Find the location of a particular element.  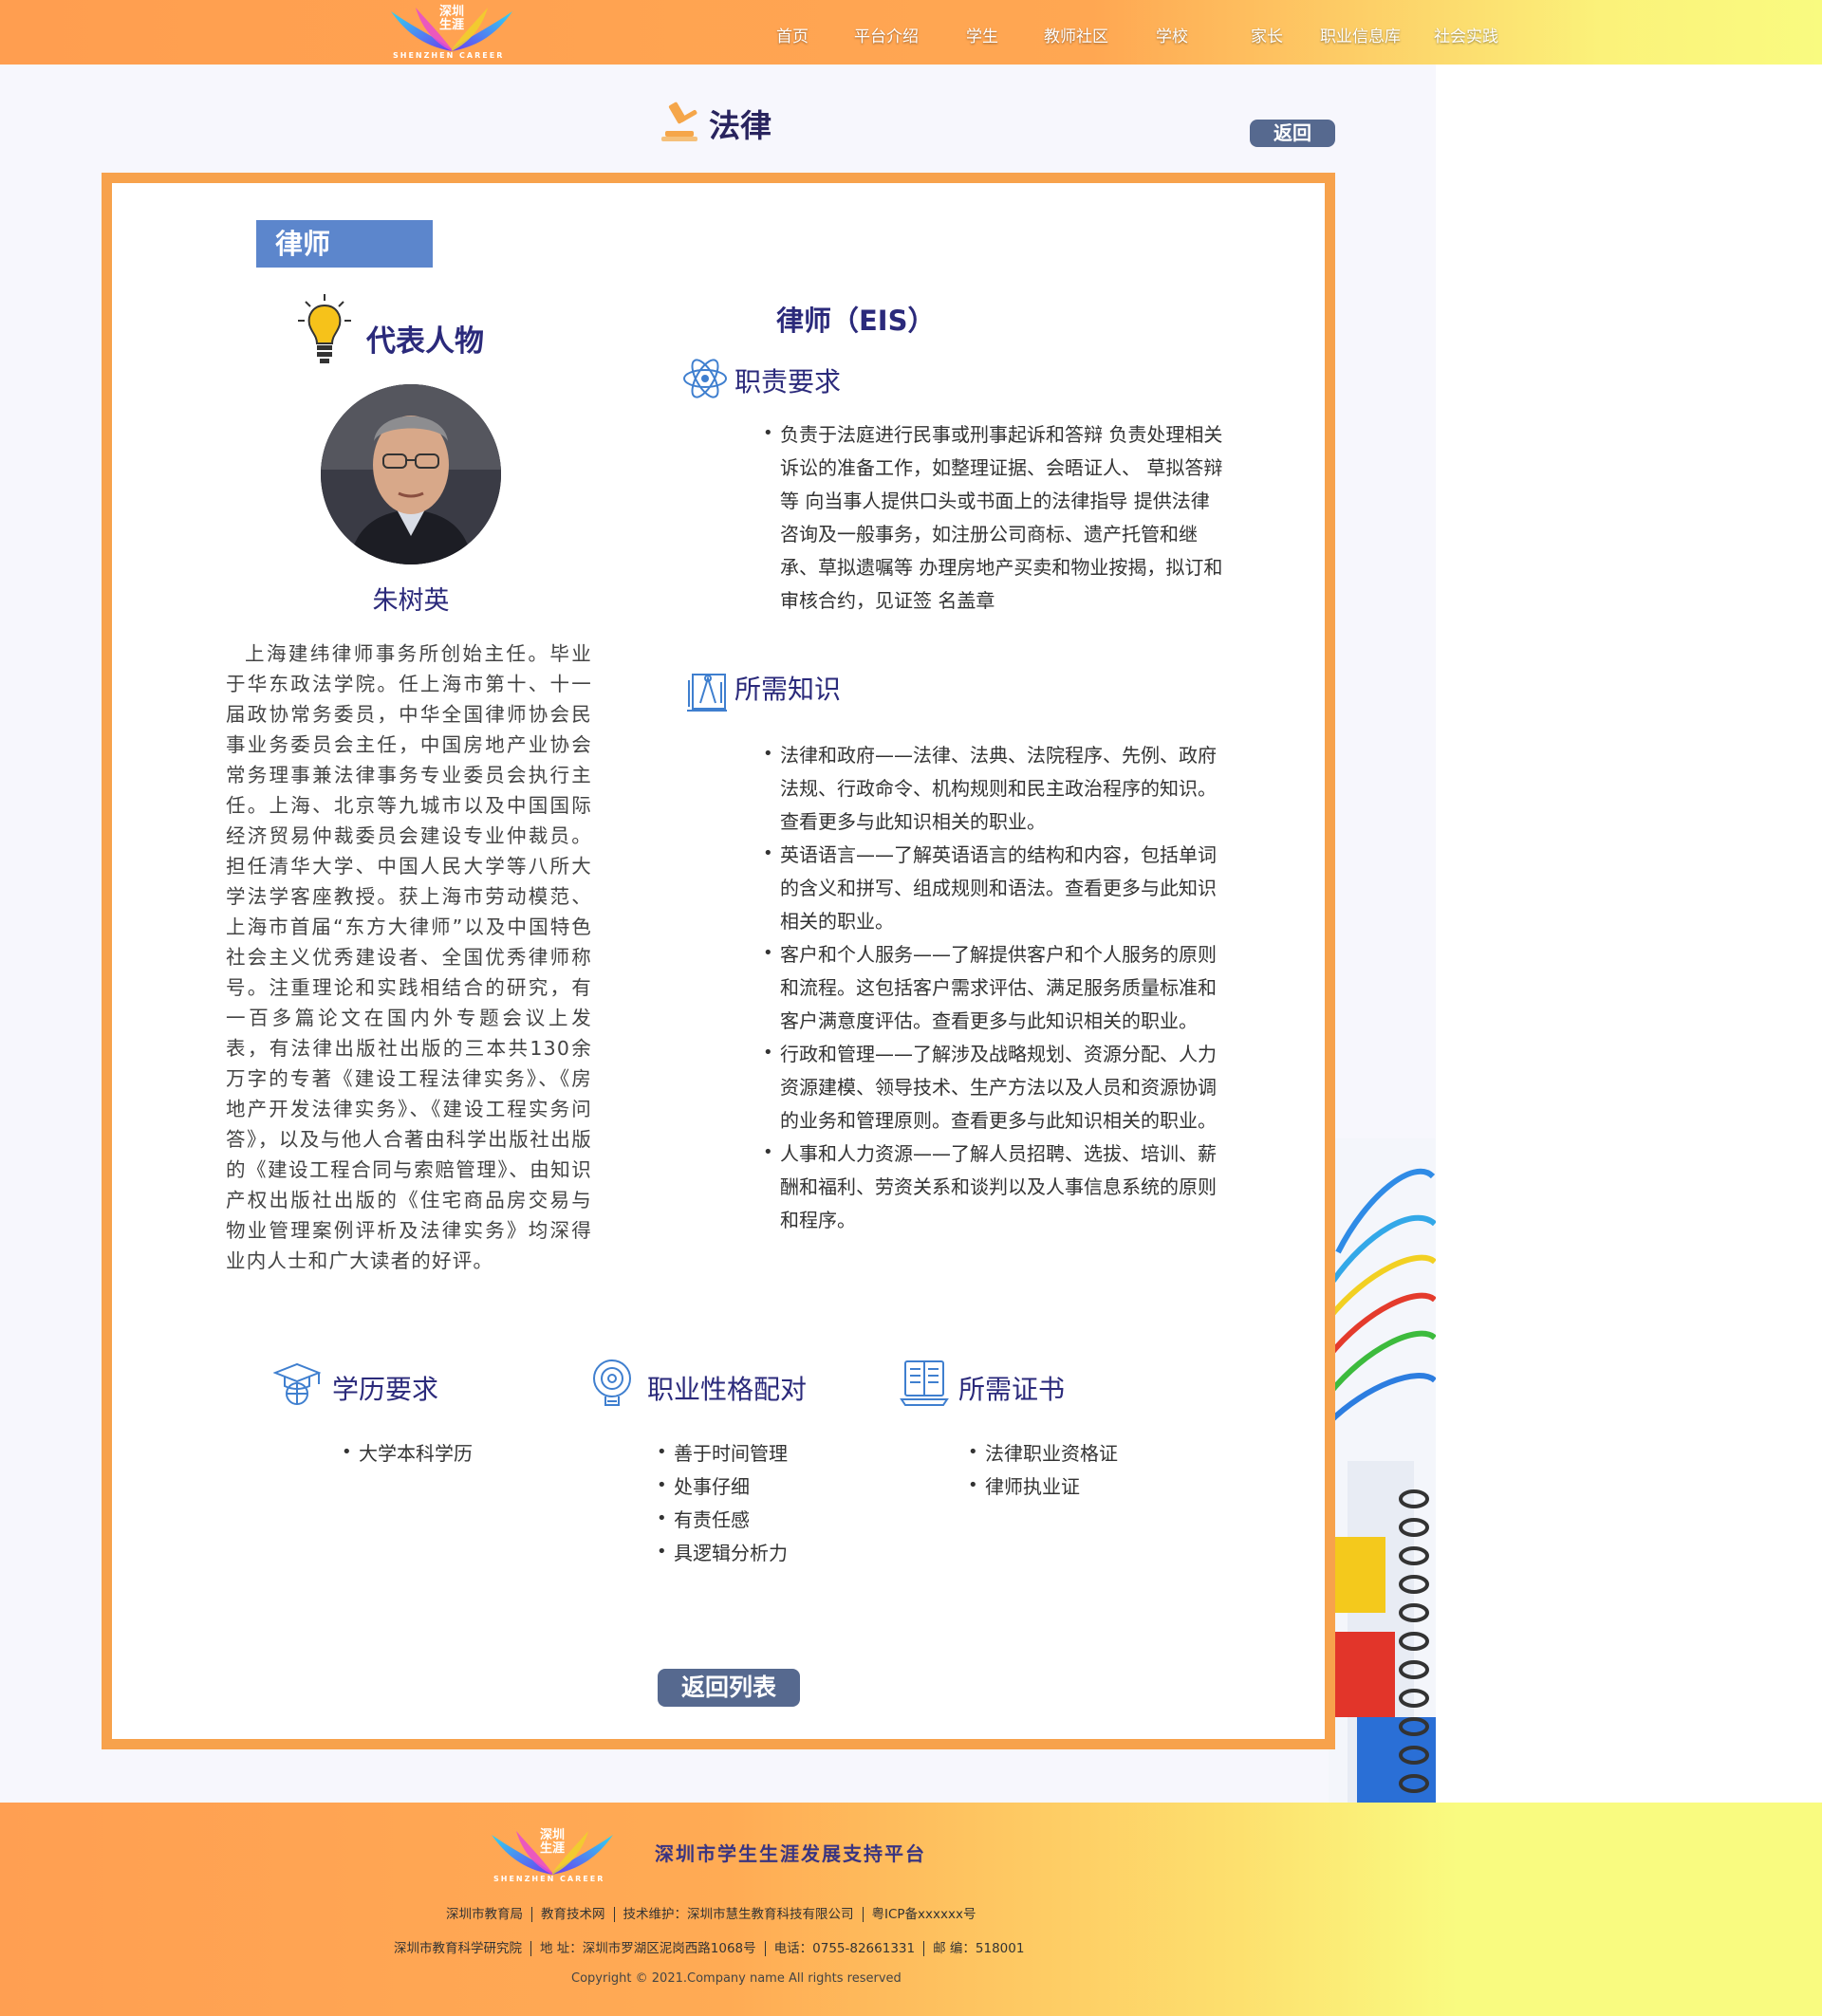

certificates-list: 法律职业资格证 律师执业证 is located at coordinates (1091, 1469).